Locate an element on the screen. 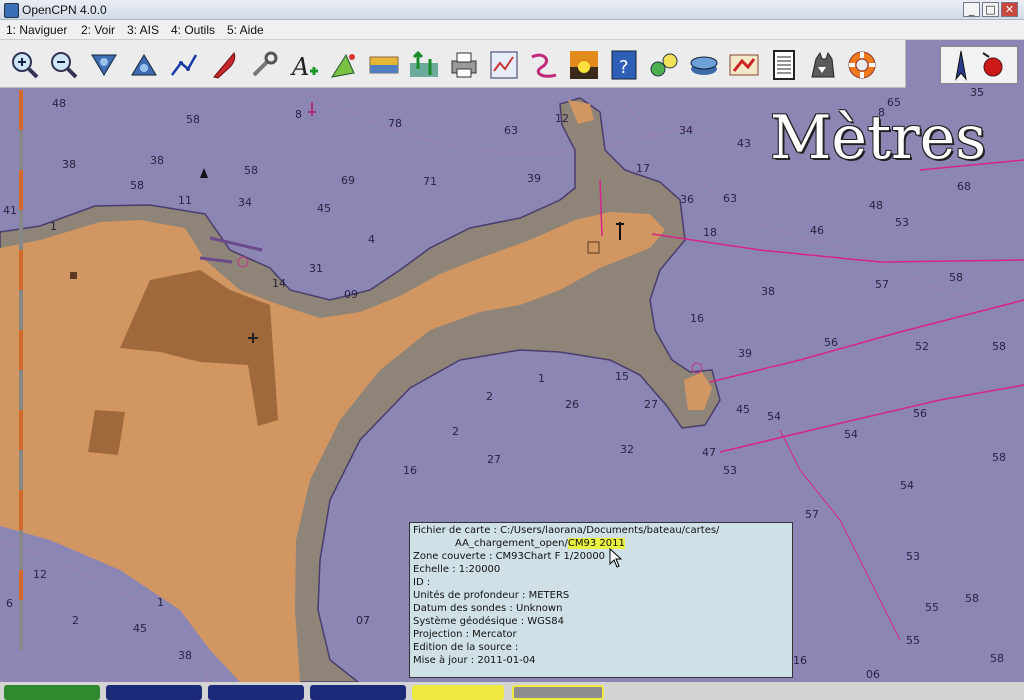 This screenshot has width=1024, height=700. depth-sounding: 69 is located at coordinates (348, 180).